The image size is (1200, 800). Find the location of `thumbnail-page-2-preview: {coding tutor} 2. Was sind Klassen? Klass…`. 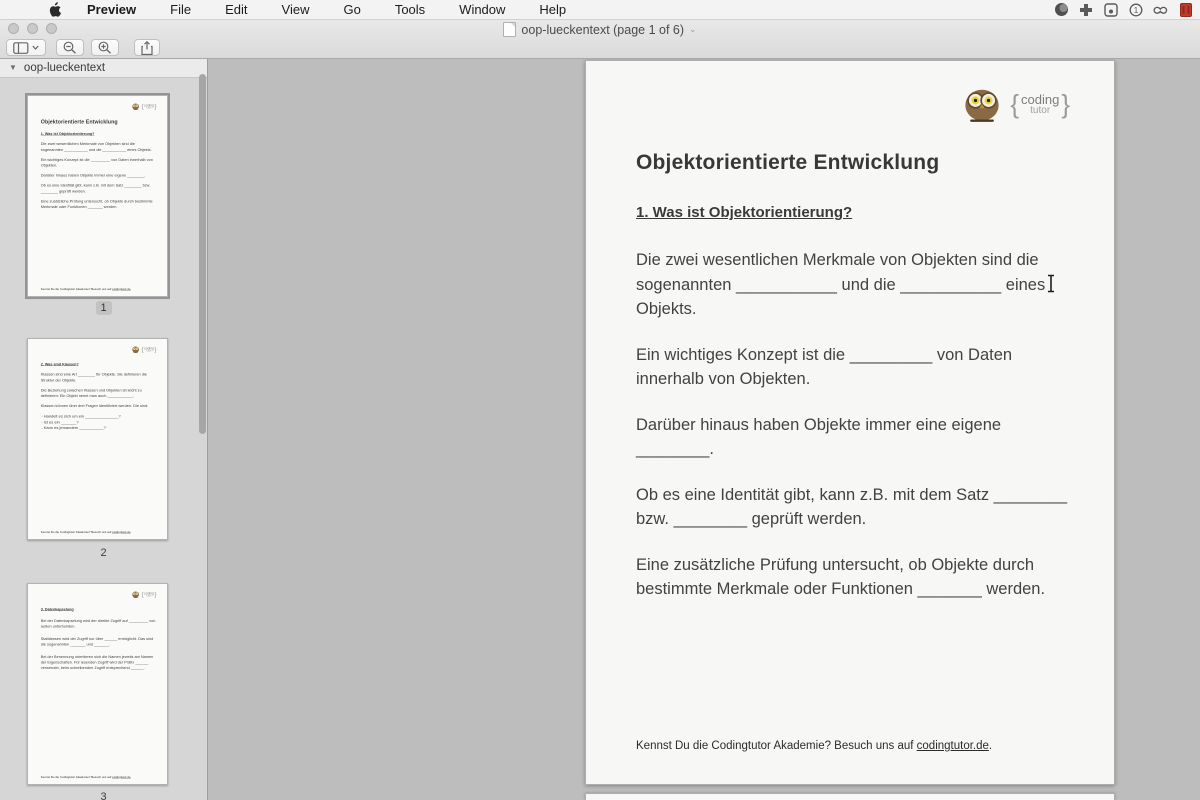

thumbnail-page-2-preview: {coding tutor} 2. Was sind Klassen? Klass… is located at coordinates (97, 439).